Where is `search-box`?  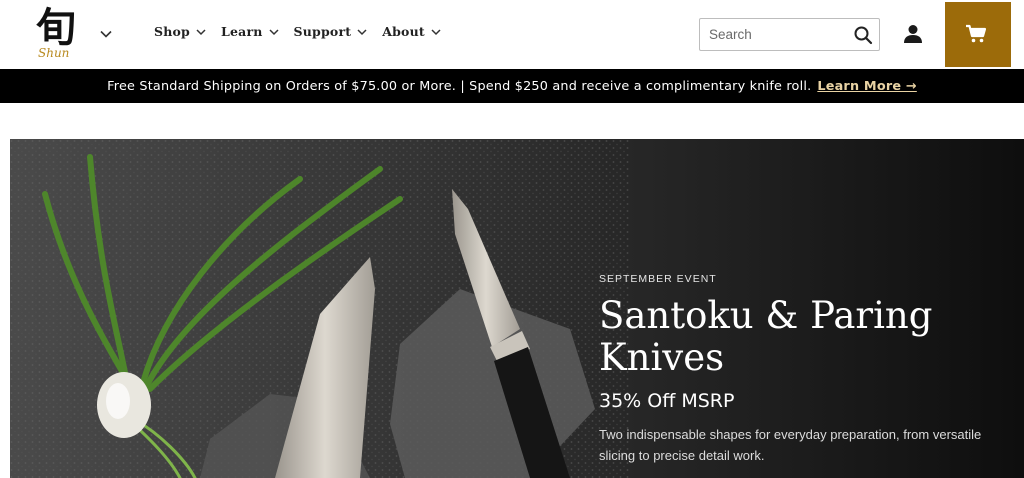 search-box is located at coordinates (789, 34).